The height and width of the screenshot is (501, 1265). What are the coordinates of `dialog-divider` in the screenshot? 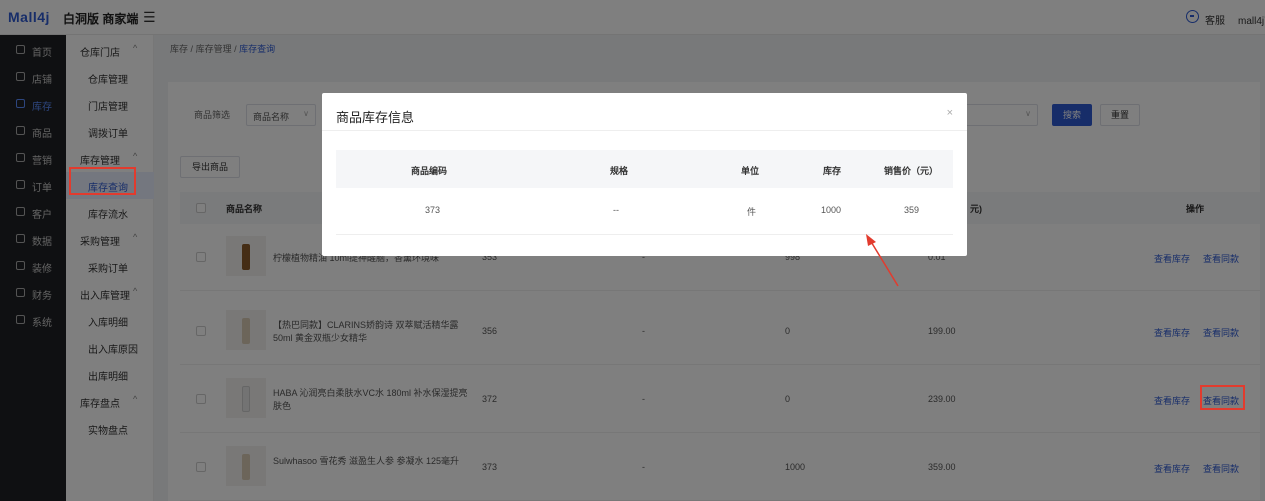 It's located at (644, 130).